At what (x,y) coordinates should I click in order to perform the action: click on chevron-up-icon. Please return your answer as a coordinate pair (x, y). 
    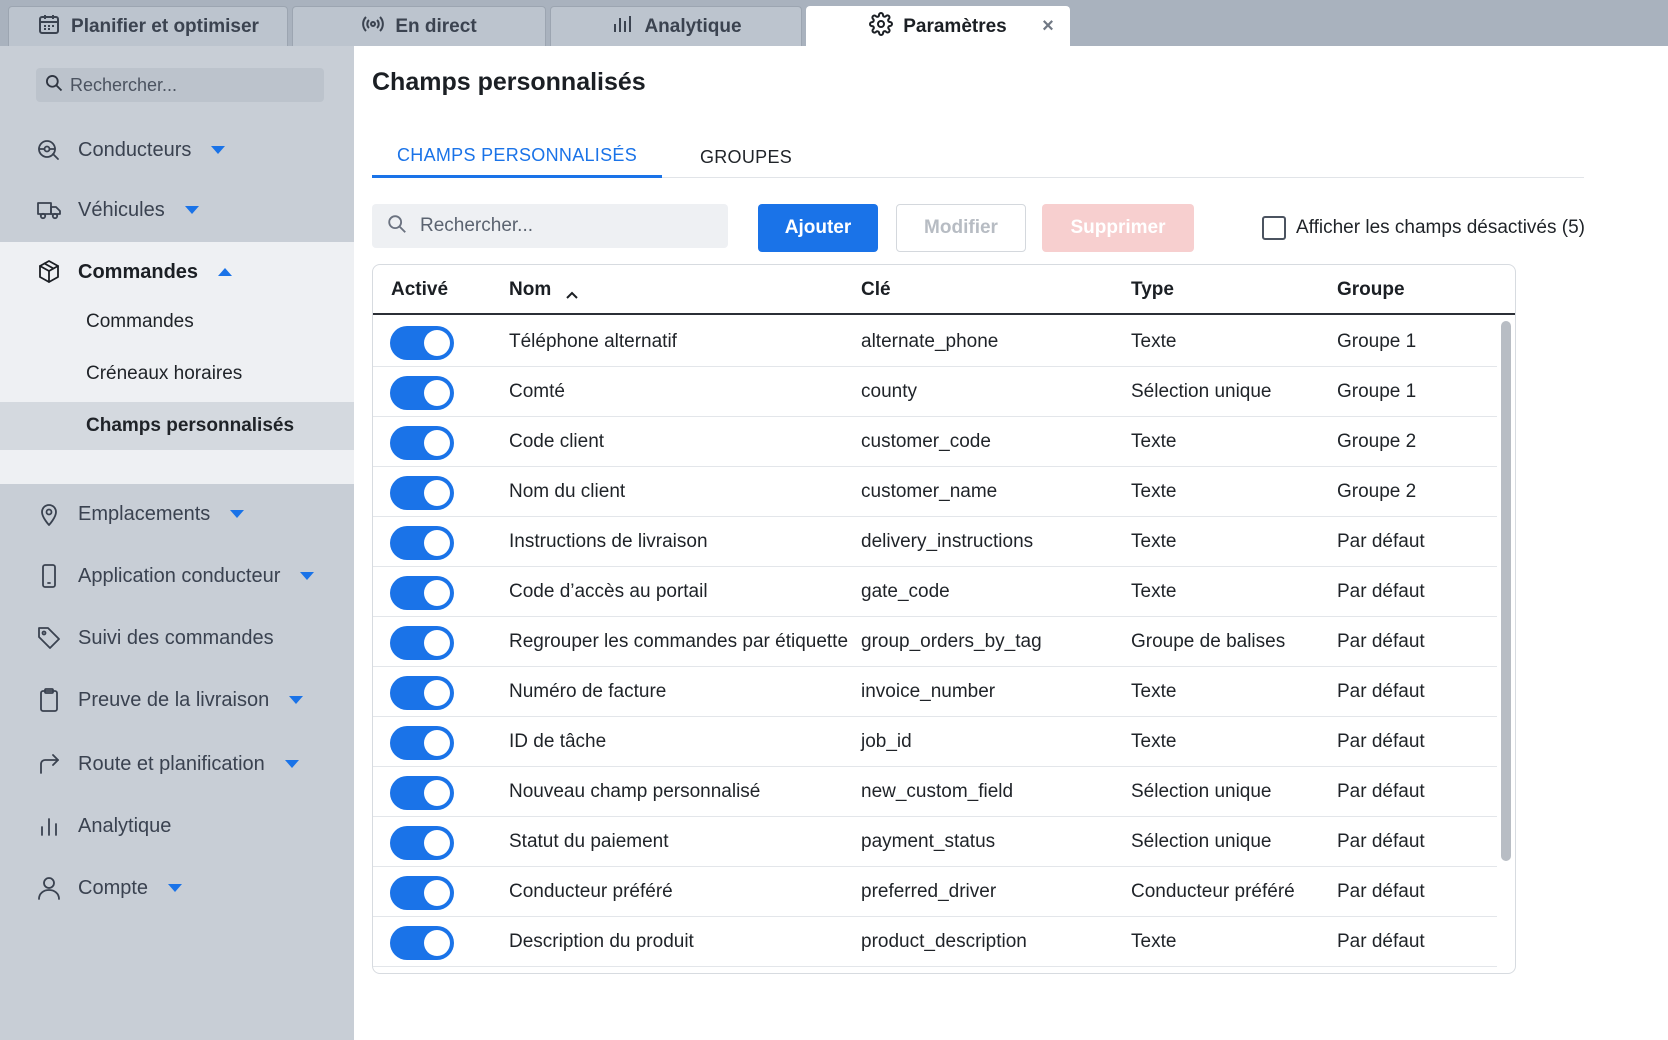
    Looking at the image, I should click on (225, 272).